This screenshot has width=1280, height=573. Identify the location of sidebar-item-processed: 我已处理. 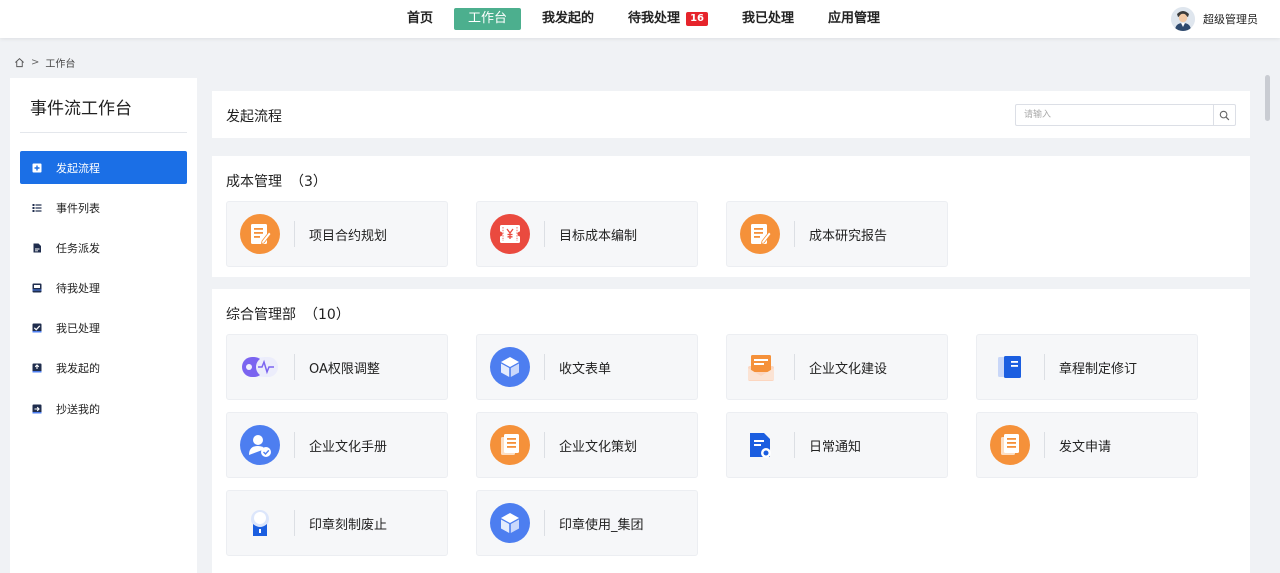
(103, 328).